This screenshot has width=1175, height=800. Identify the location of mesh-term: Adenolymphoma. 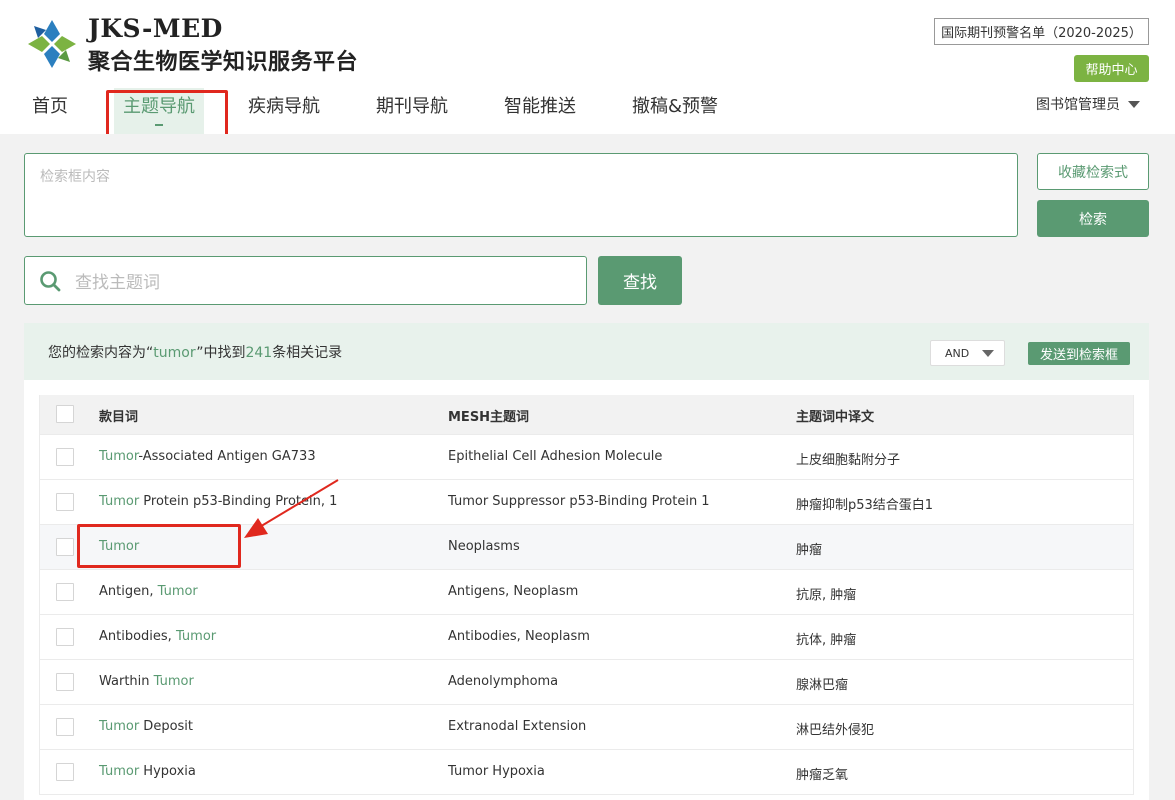
(503, 681).